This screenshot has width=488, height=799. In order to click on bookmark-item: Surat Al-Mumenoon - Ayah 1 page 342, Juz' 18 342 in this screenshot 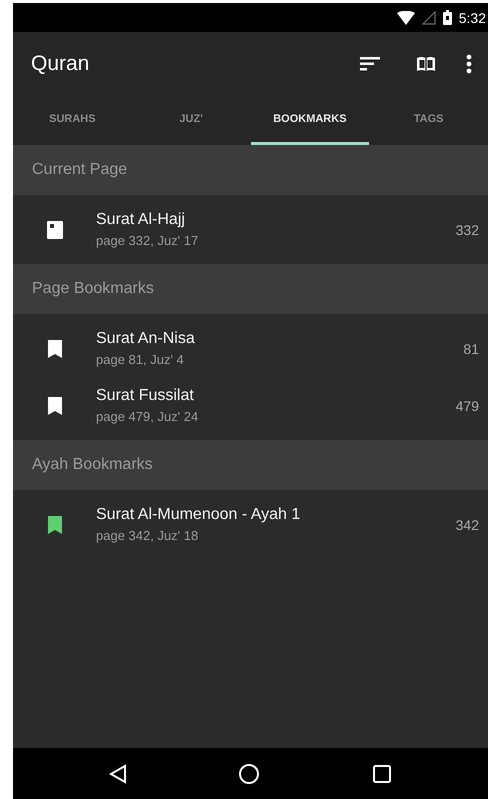, I will do `click(250, 524)`.